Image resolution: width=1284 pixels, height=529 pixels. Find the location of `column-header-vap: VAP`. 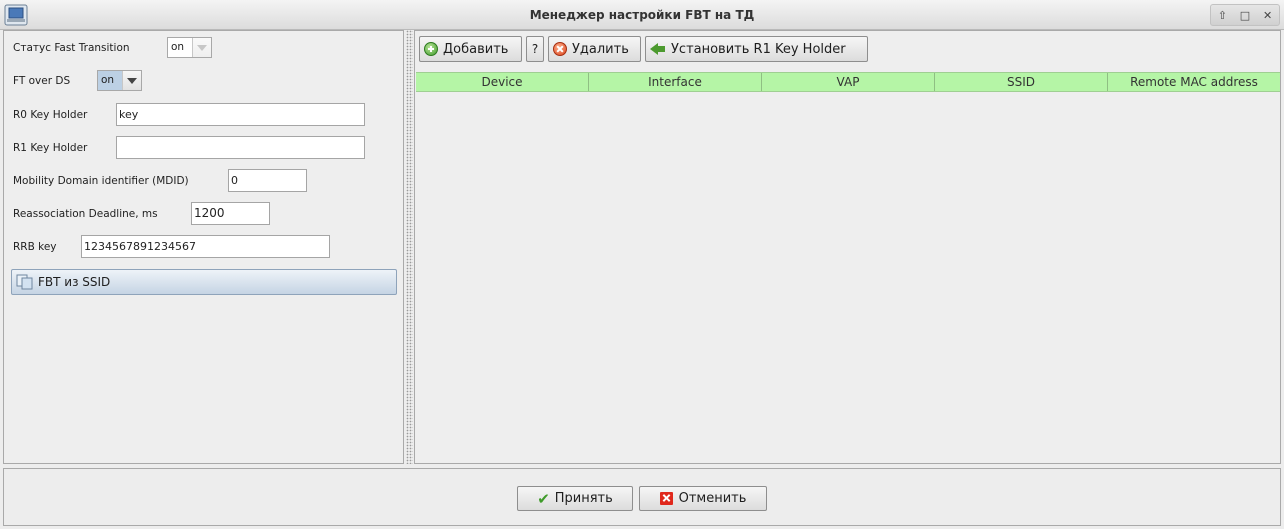

column-header-vap: VAP is located at coordinates (848, 82).